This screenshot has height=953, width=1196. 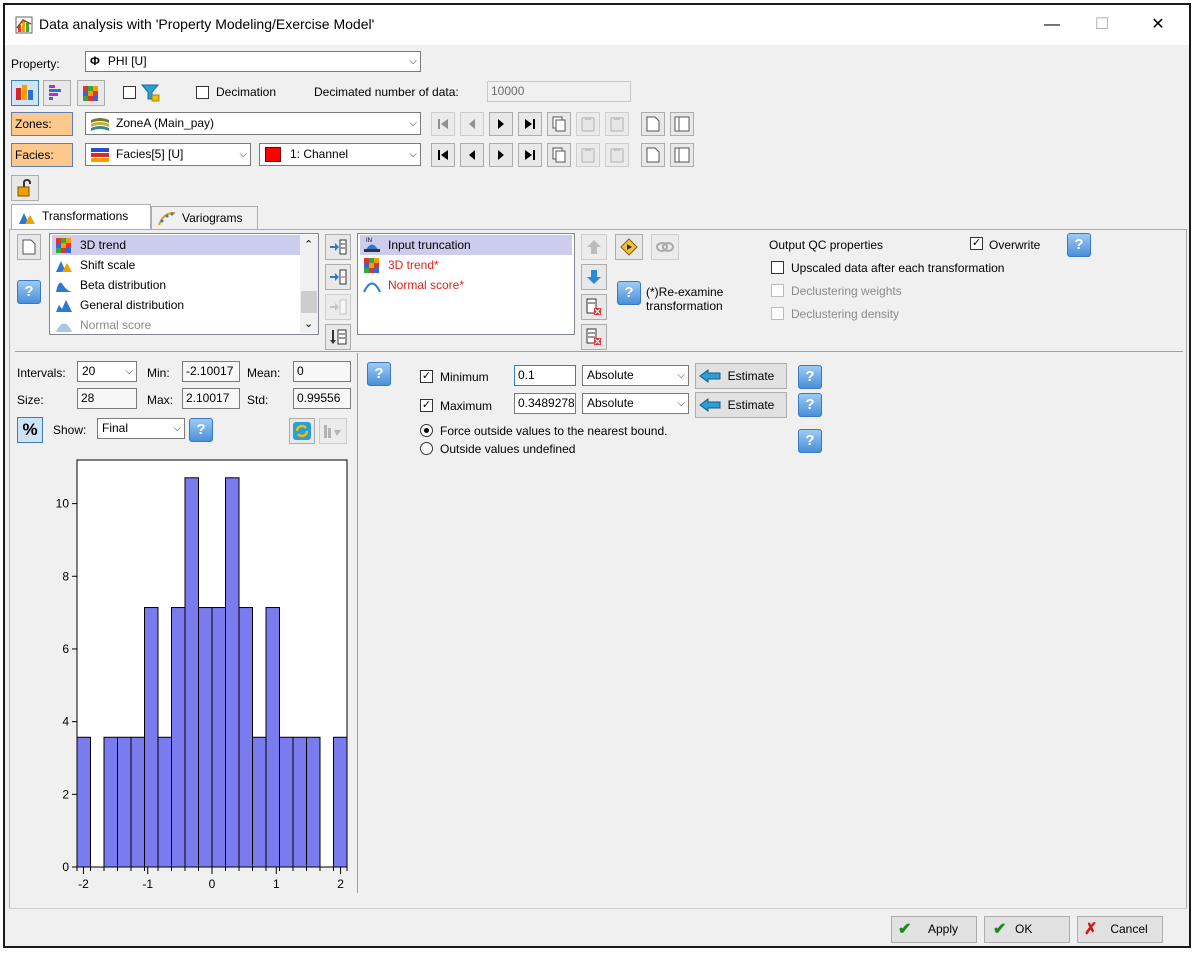 What do you see at coordinates (338, 307) in the screenshot?
I see `replace-transform-button` at bounding box center [338, 307].